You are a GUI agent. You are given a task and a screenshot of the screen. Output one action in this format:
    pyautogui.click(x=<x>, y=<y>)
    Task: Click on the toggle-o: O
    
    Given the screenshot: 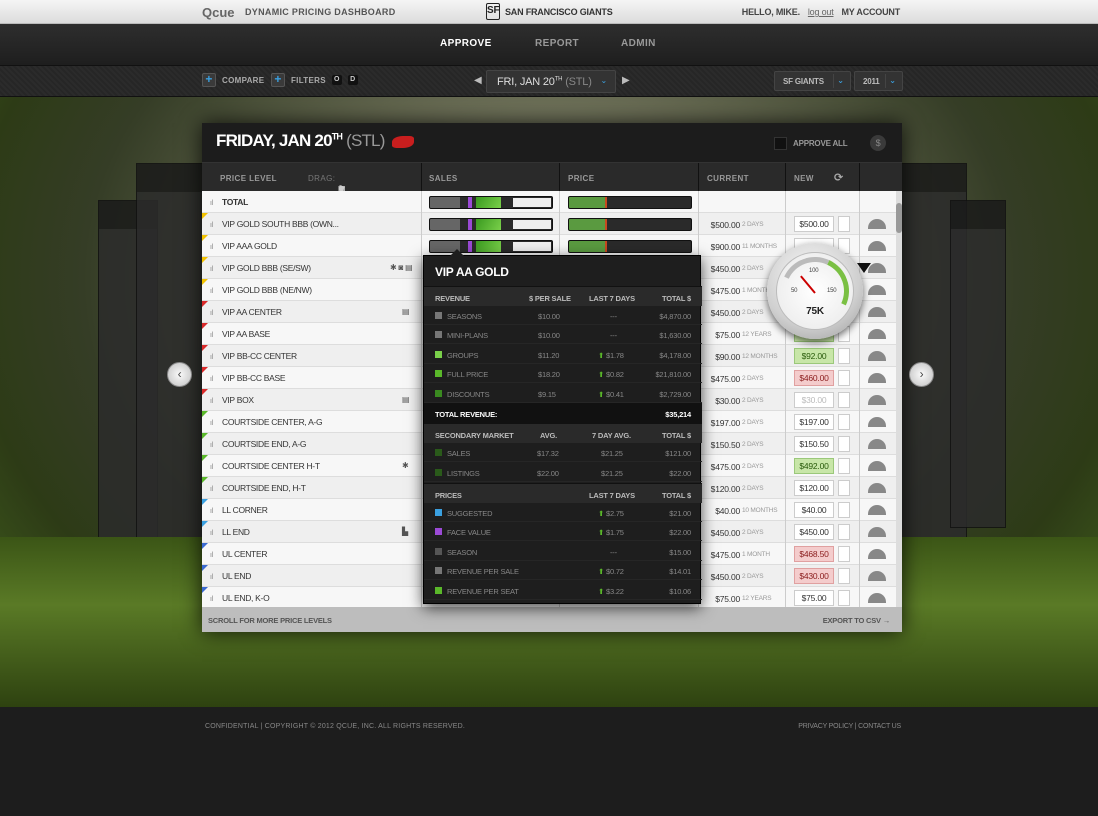 What is the action you would take?
    pyautogui.click(x=336, y=80)
    